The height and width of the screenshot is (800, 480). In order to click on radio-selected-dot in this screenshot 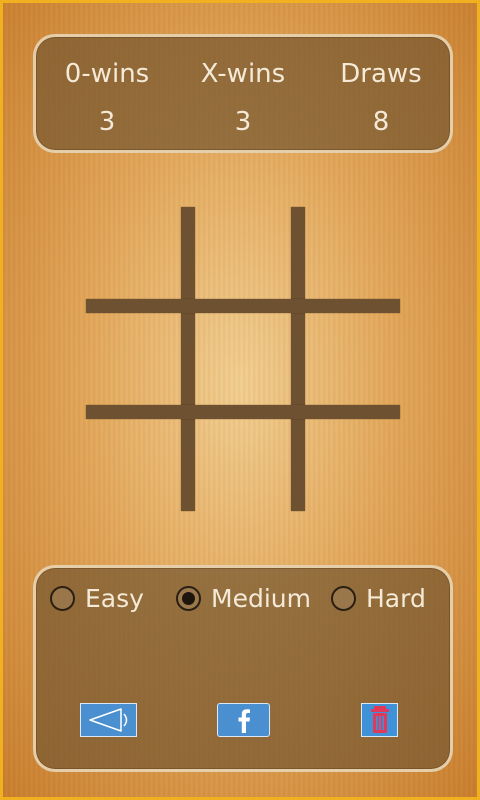, I will do `click(188, 598)`.